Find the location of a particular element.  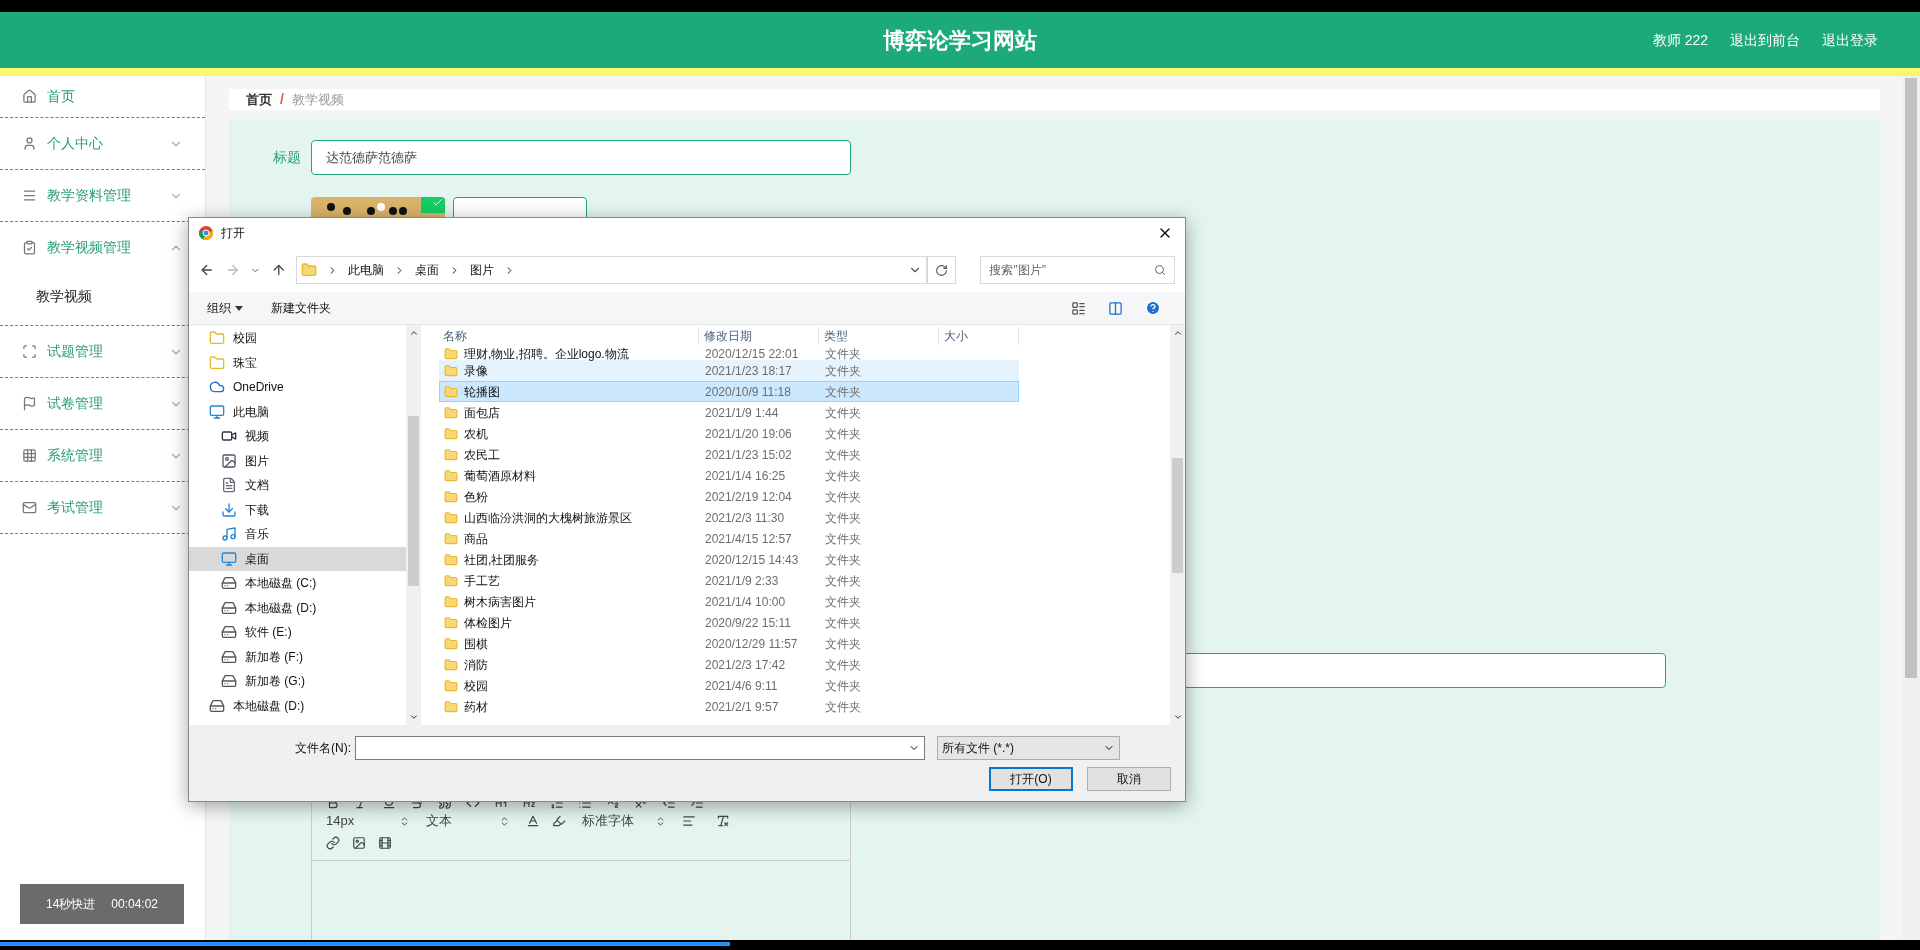

file-date: 2021/1/9 1:44 is located at coordinates (742, 413).